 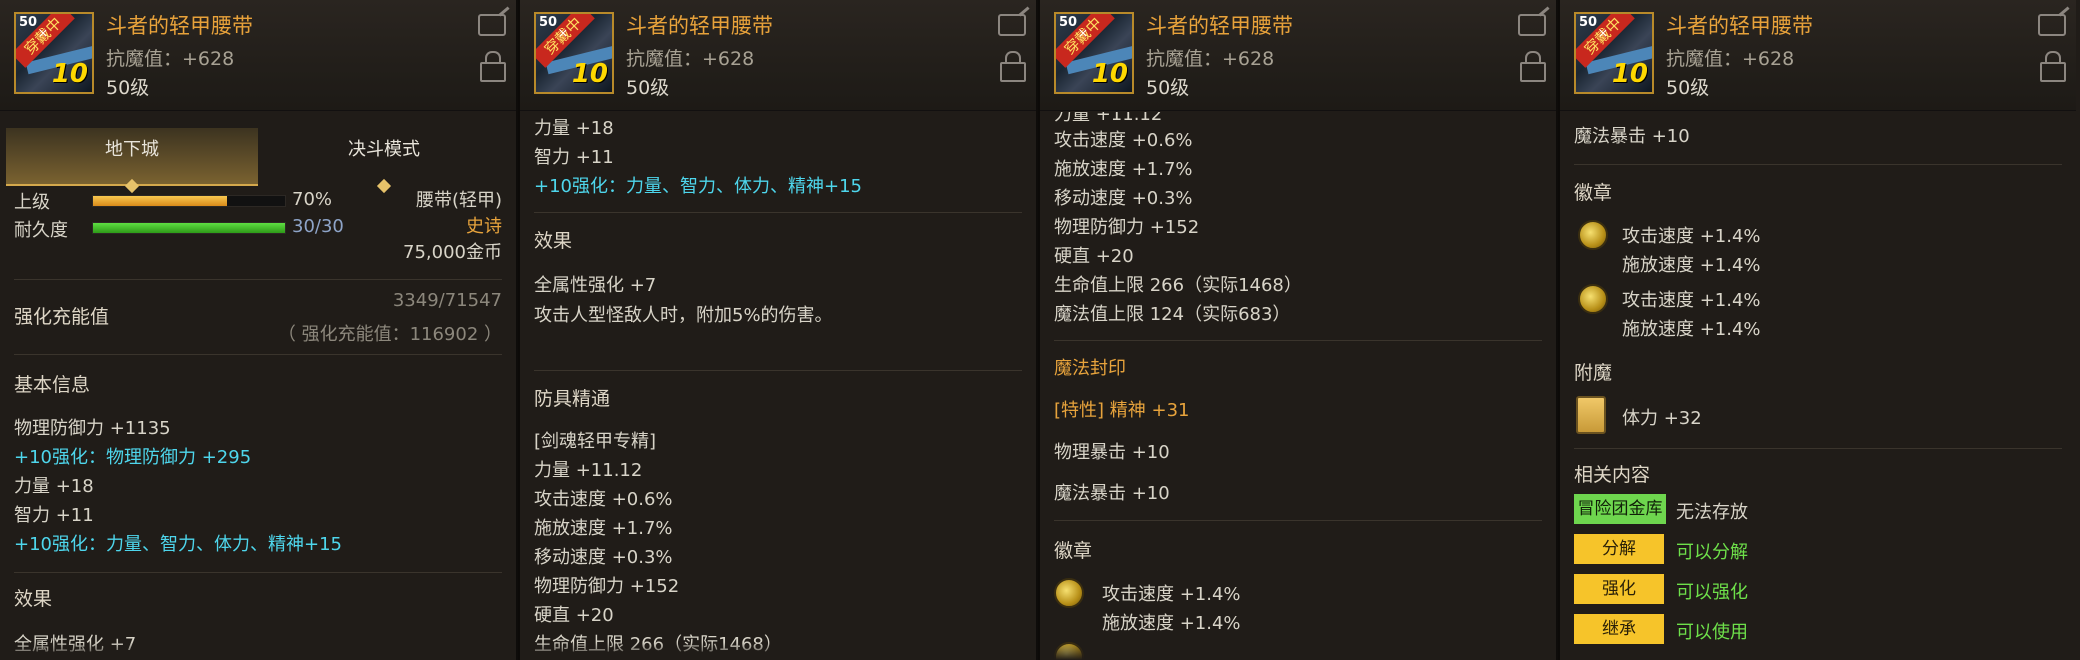 I want to click on stat-line: 硬直 +20, so click(x=1094, y=256).